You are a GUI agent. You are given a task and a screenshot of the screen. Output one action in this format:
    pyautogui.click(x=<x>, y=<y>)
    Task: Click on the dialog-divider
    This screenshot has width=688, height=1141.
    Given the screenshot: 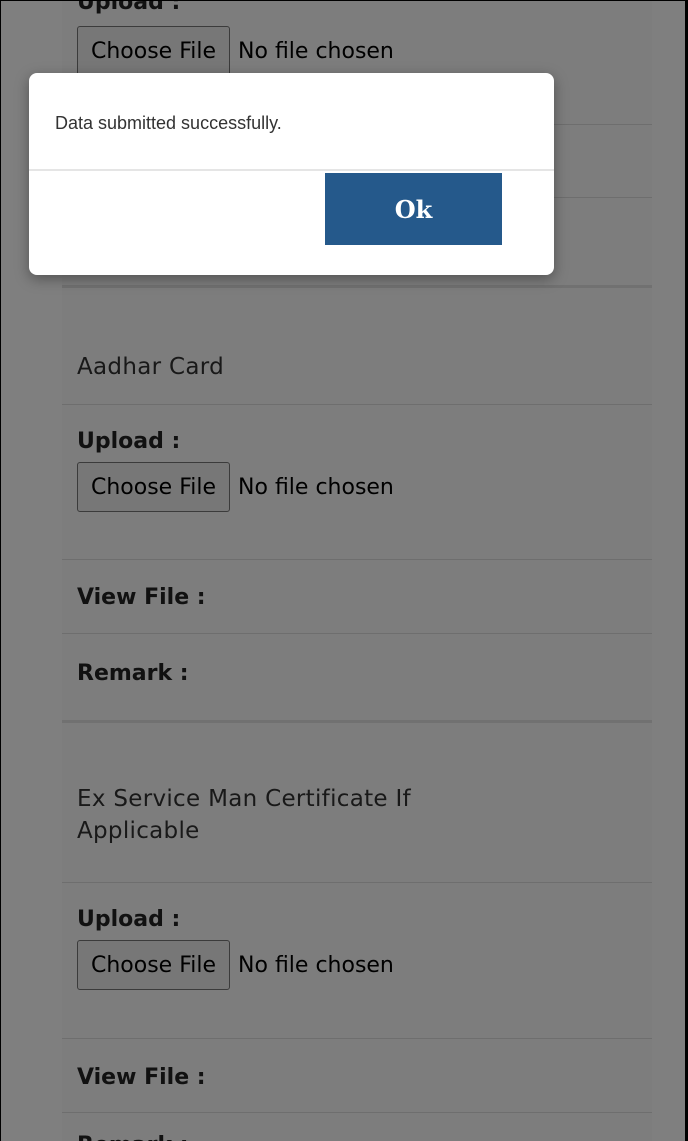 What is the action you would take?
    pyautogui.click(x=291, y=170)
    